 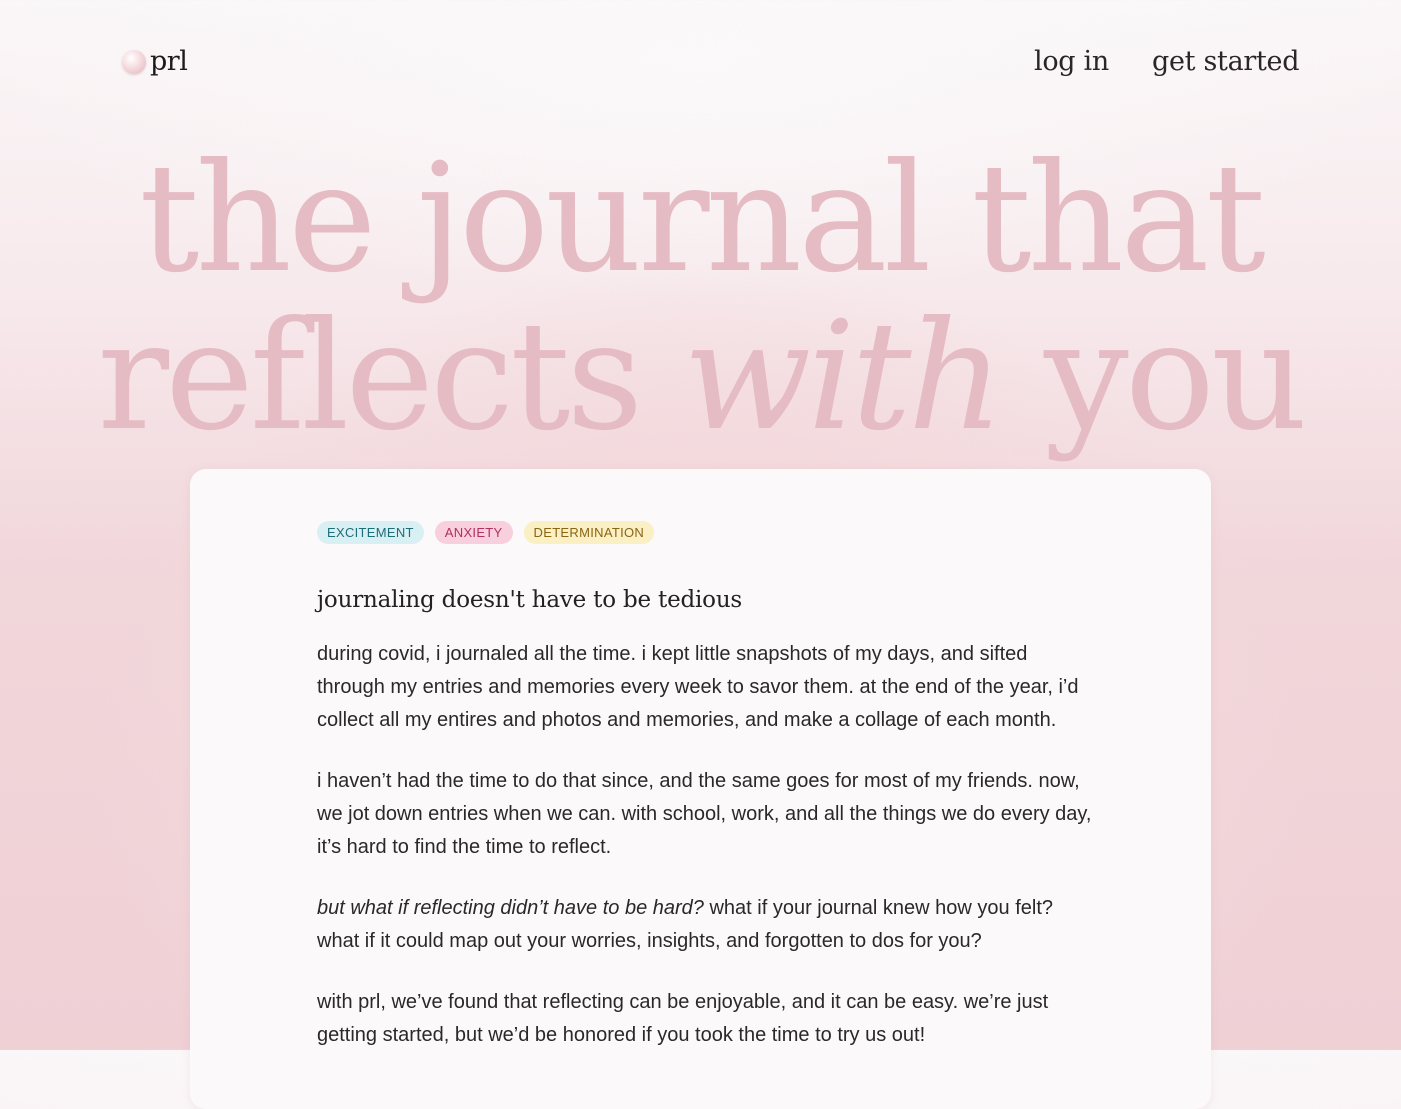 I want to click on hero-line-2: reflects with you, so click(x=700, y=377).